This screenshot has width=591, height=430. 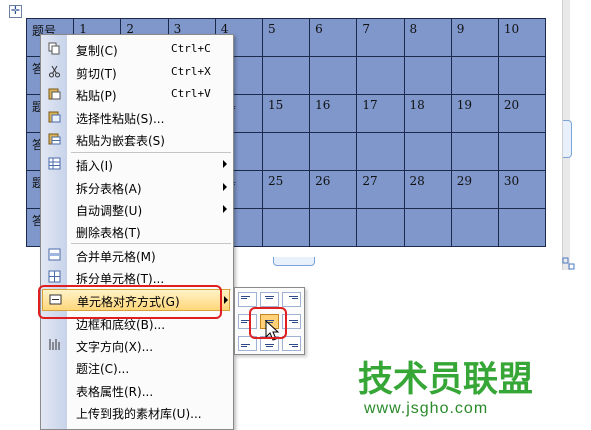 I want to click on align-bottom-right-button, so click(x=291, y=343).